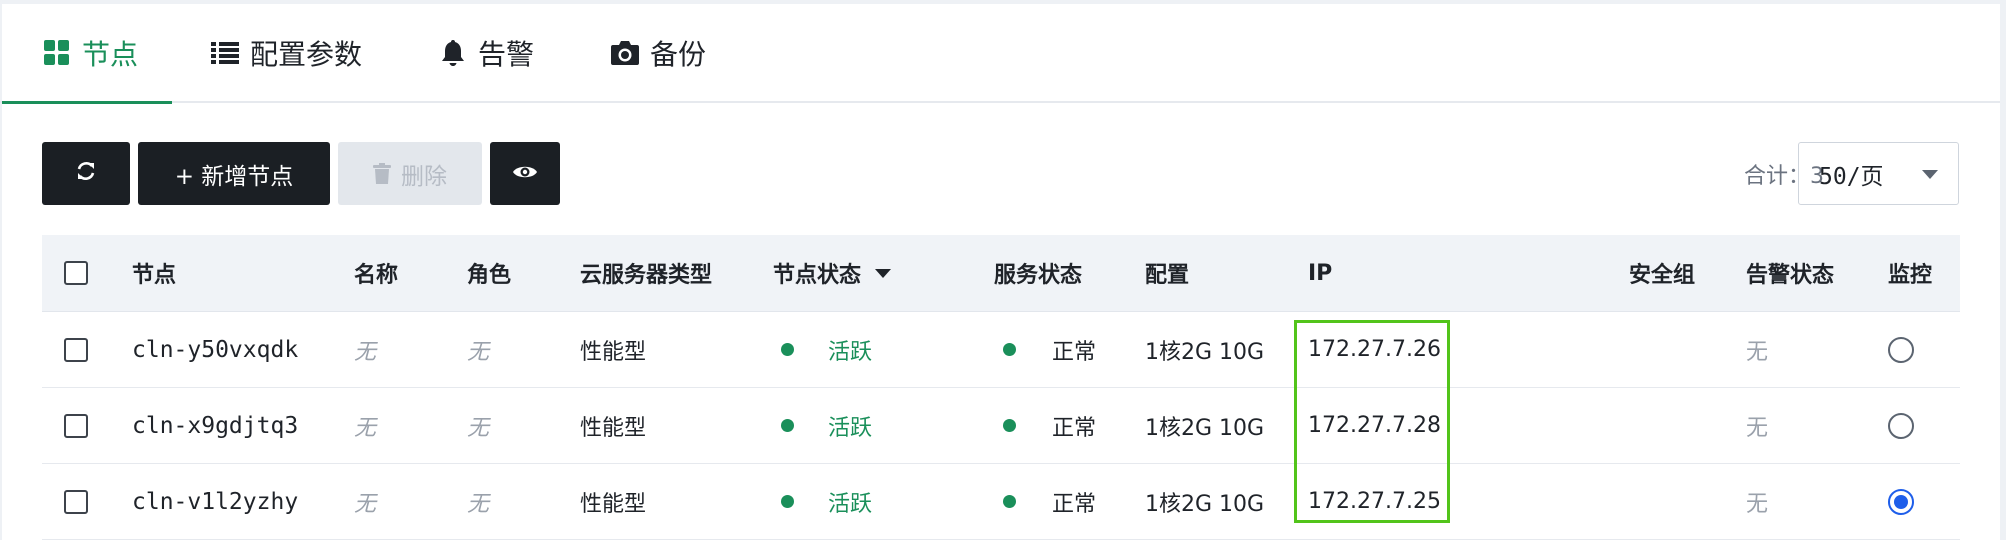  I want to click on tab-label: 节点, so click(110, 54).